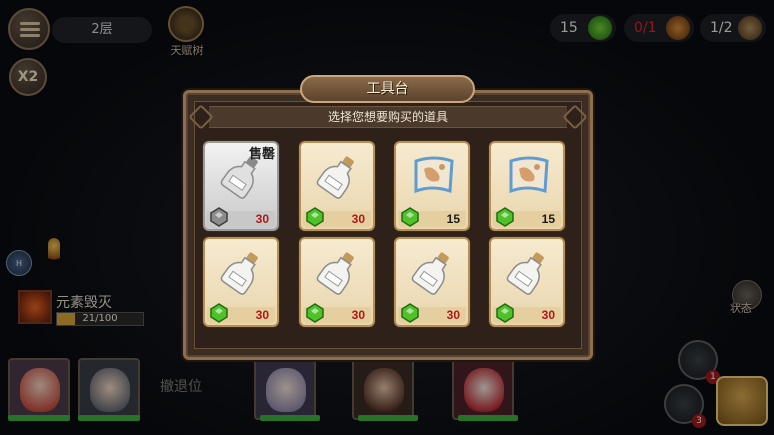  Describe the element at coordinates (388, 117) in the screenshot. I see `shop-subtitle: 选择您想要购买的道具` at that location.